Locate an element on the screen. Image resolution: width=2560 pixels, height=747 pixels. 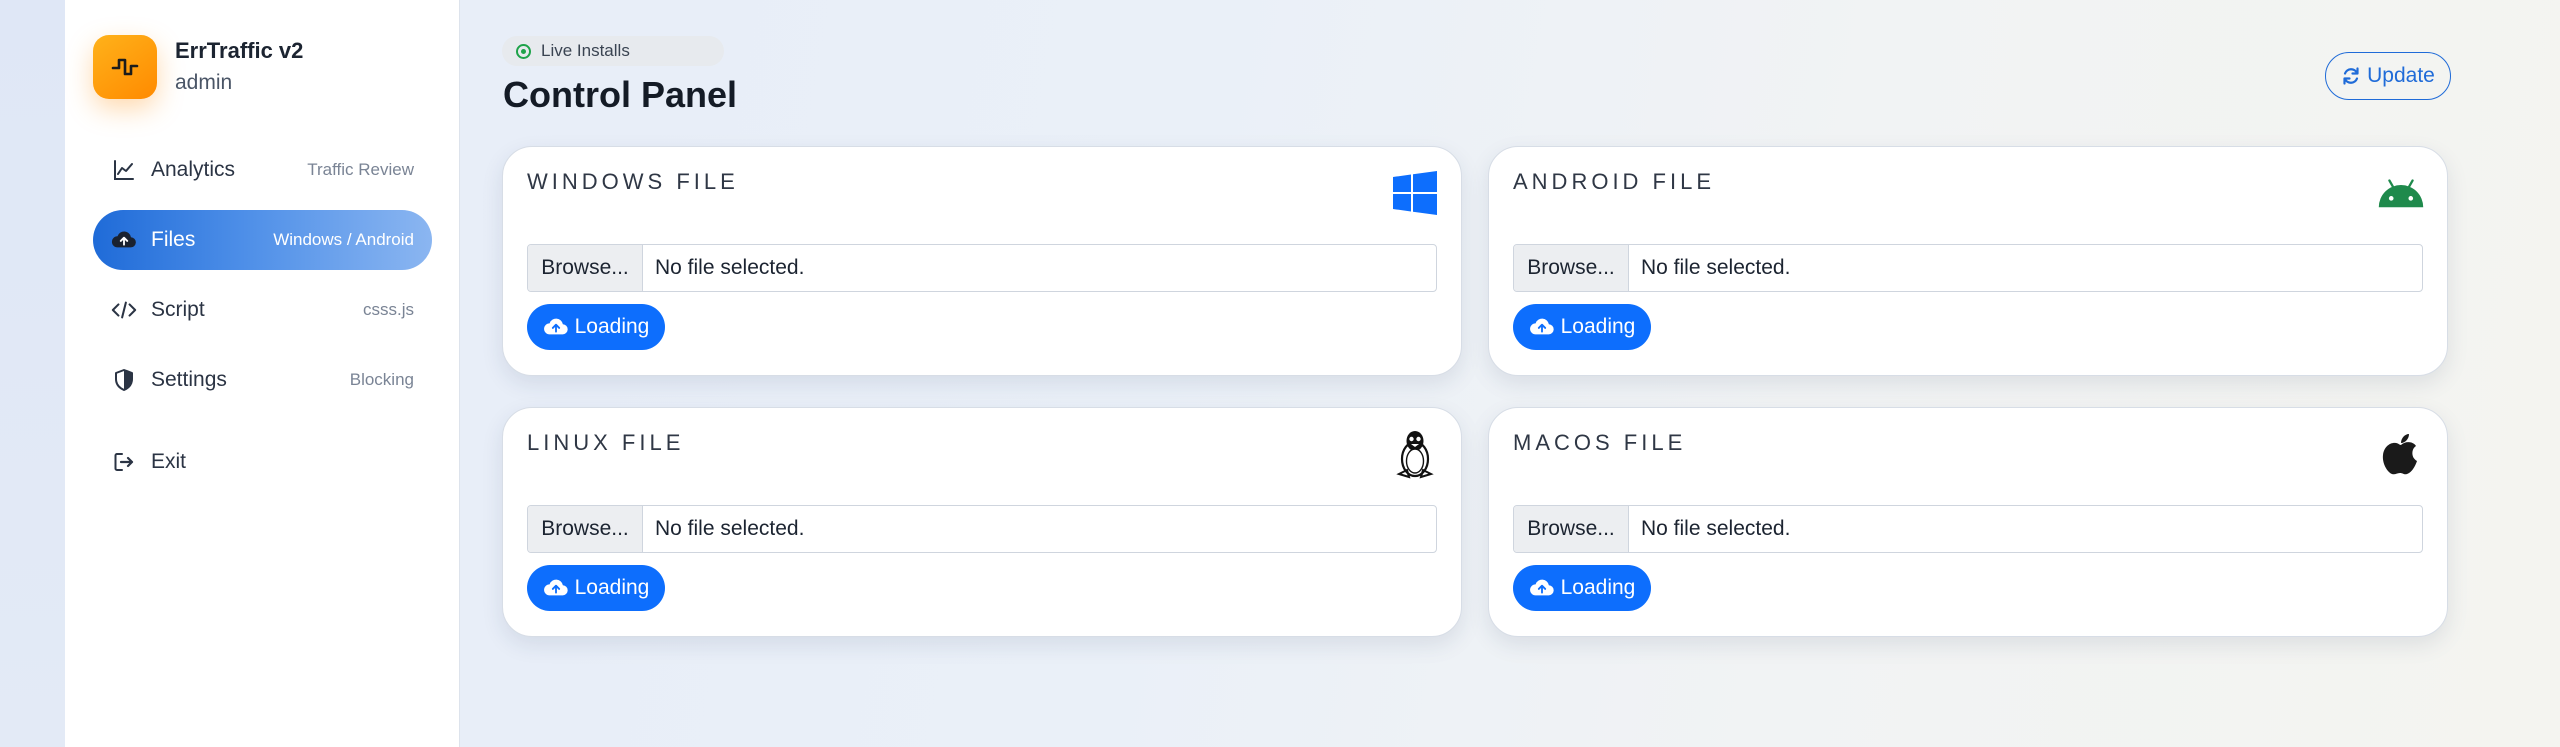
card-title: WINDOWS FILE is located at coordinates (633, 181).